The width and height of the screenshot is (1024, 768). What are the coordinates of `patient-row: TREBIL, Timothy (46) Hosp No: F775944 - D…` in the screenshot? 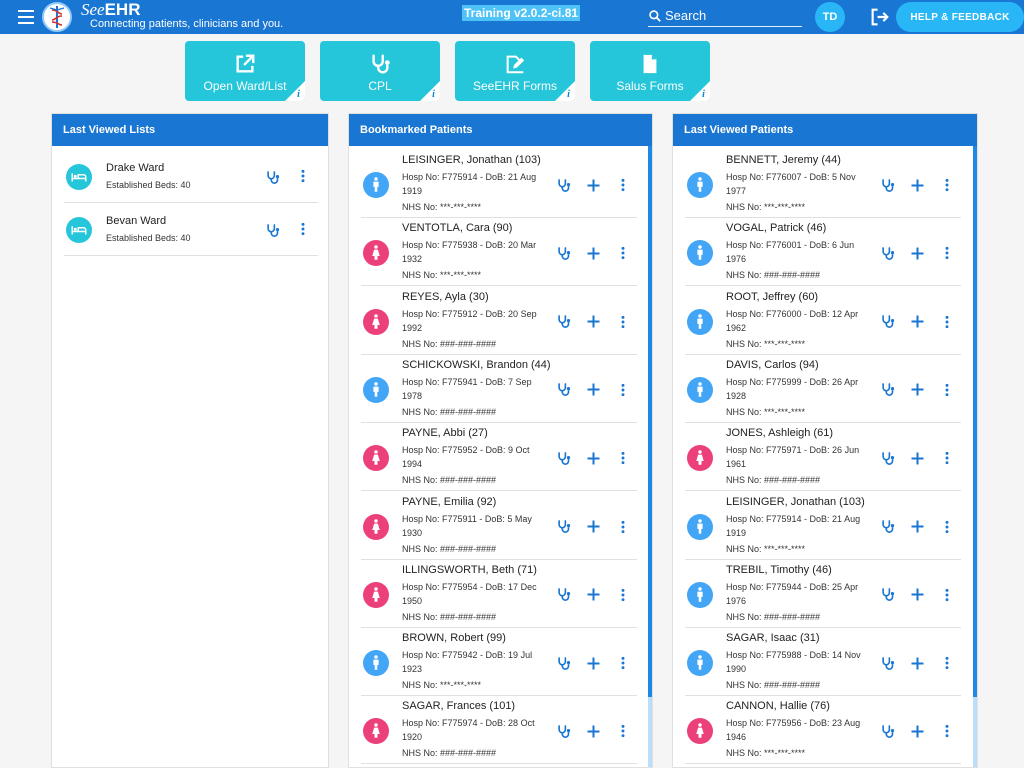 It's located at (823, 594).